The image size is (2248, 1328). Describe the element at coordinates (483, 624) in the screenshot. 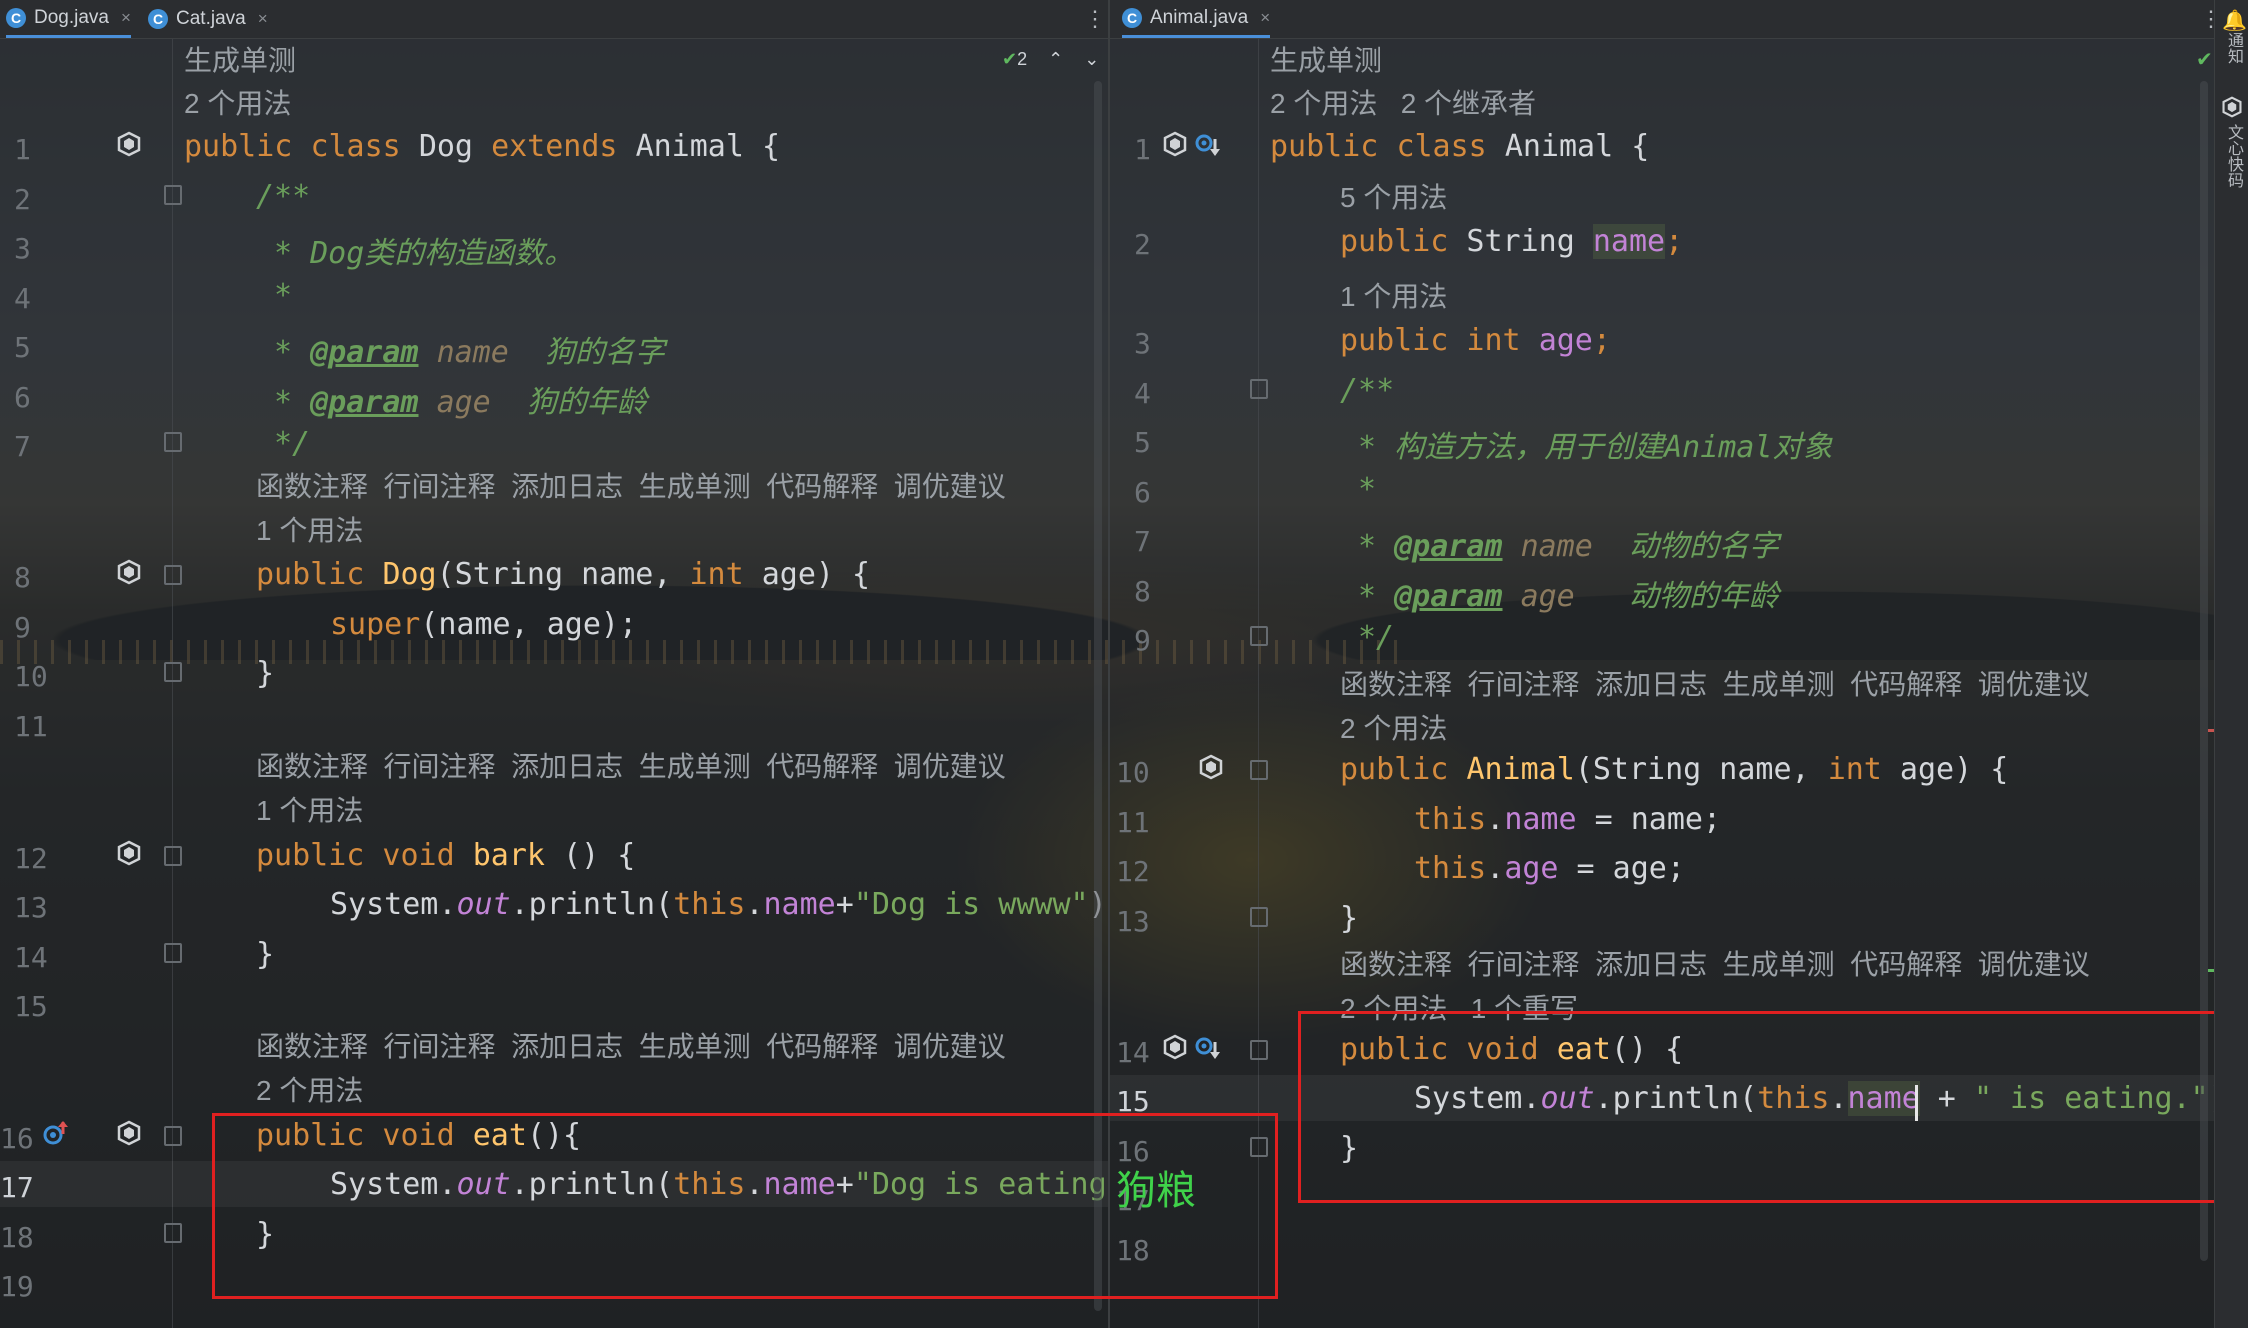

I see `code-line-9: super(name, age);` at that location.